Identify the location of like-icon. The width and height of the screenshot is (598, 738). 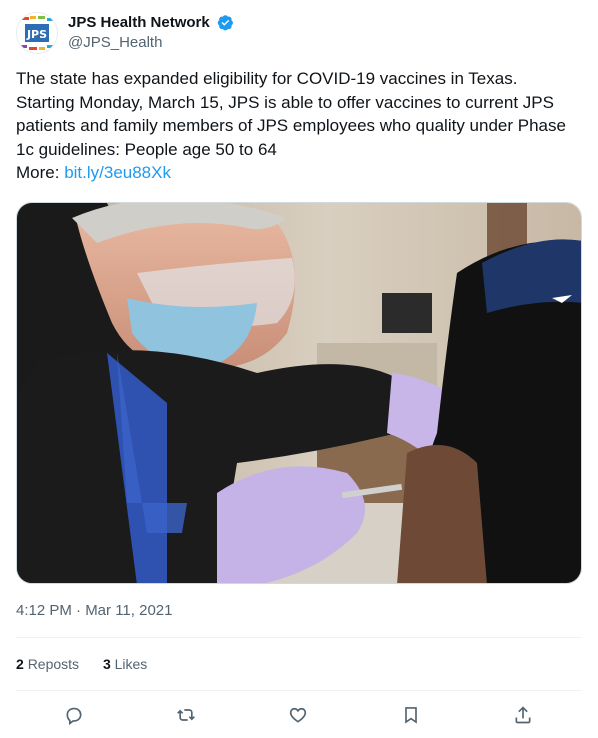
(298, 715).